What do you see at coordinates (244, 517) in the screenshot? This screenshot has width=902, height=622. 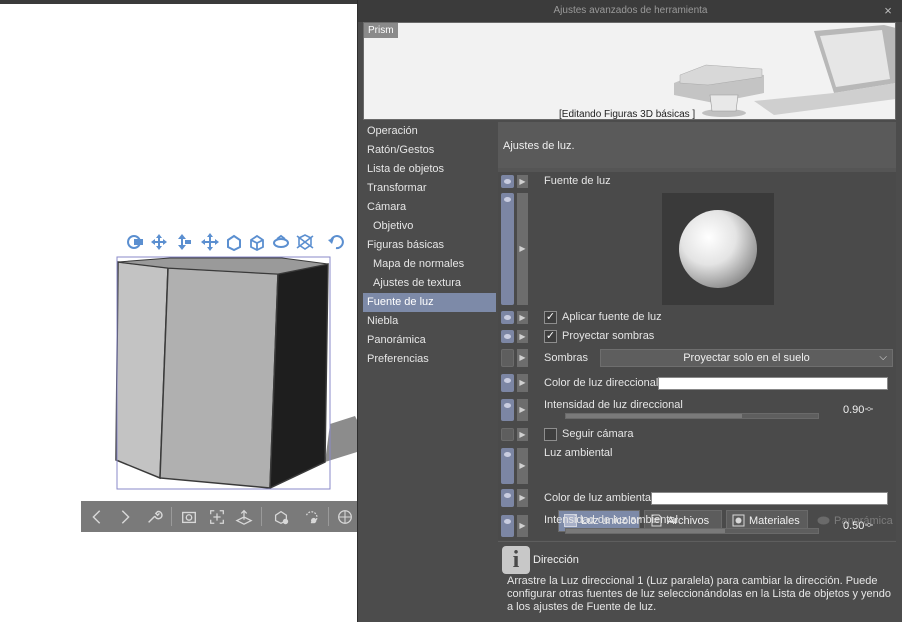 I see `ground-icon` at bounding box center [244, 517].